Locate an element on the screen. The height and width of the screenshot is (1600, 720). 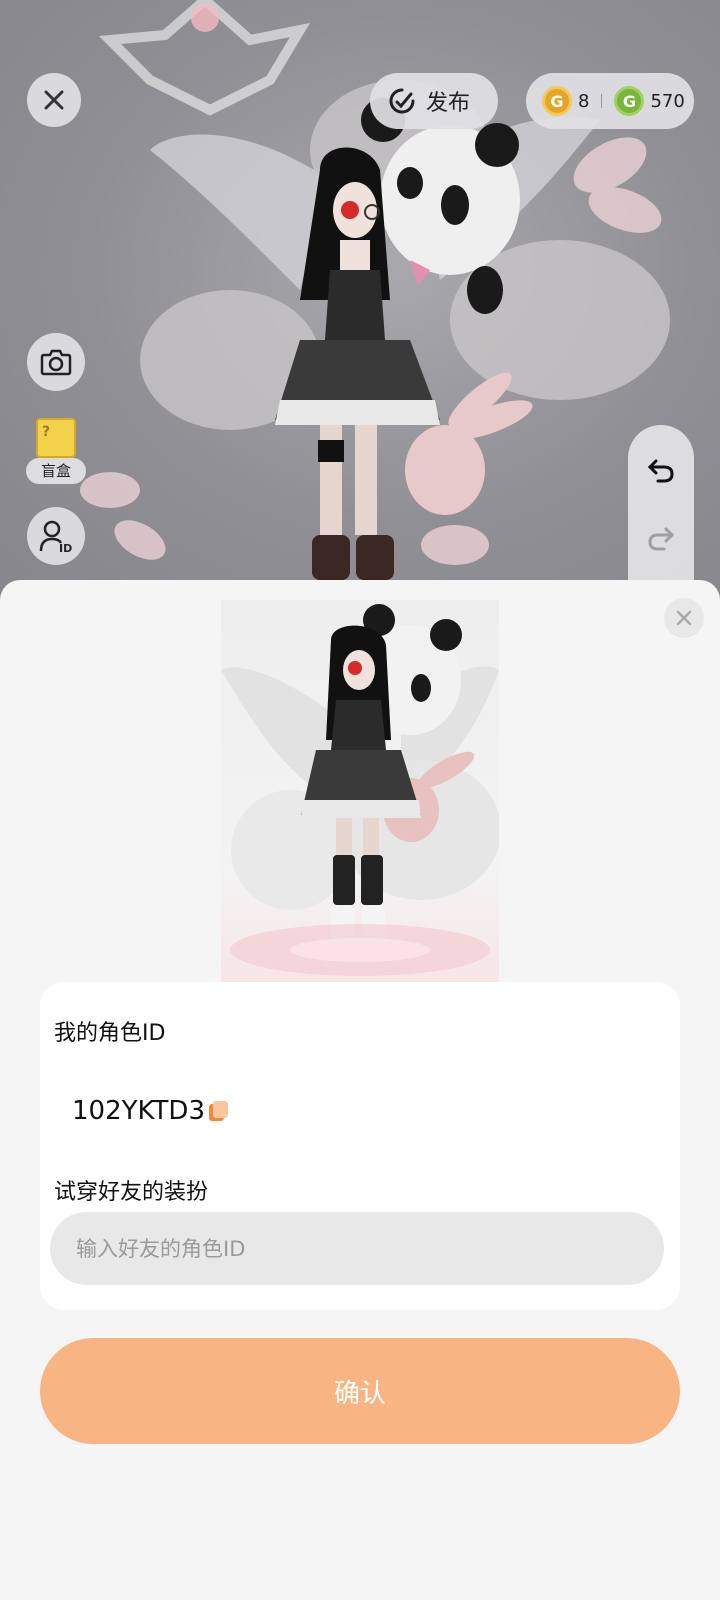
gold-coin-count: 8 is located at coordinates (584, 101).